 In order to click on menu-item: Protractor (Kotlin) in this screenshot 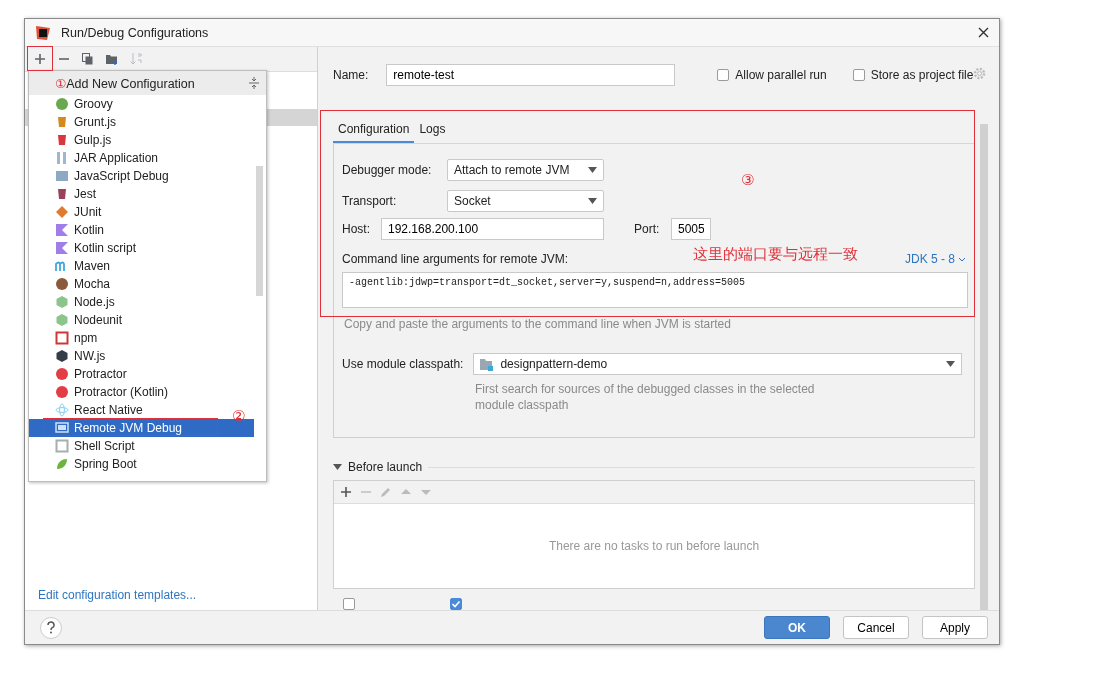, I will do `click(101, 392)`.